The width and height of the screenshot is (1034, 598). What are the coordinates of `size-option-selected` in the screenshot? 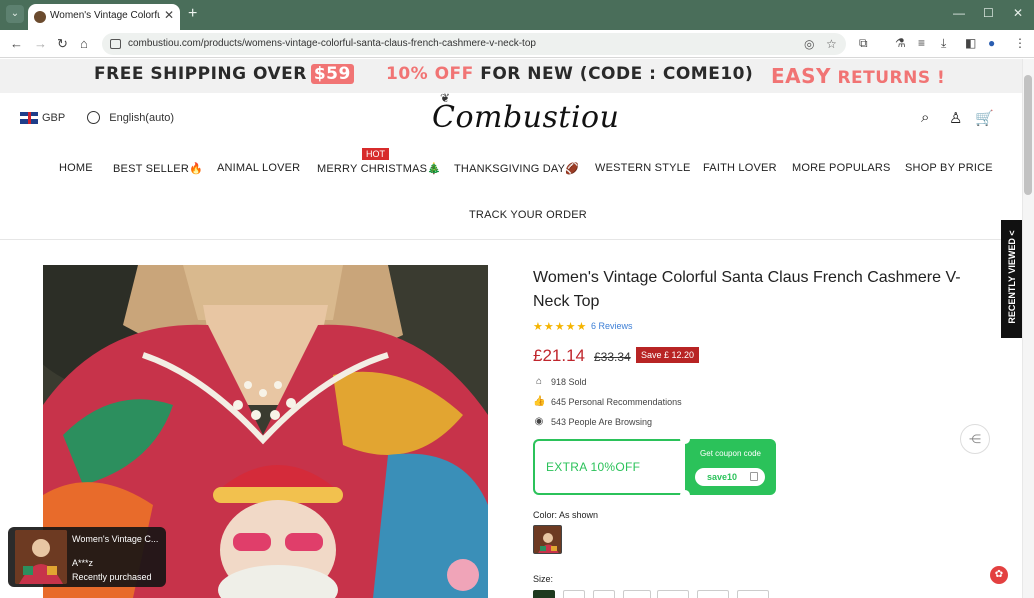 It's located at (544, 594).